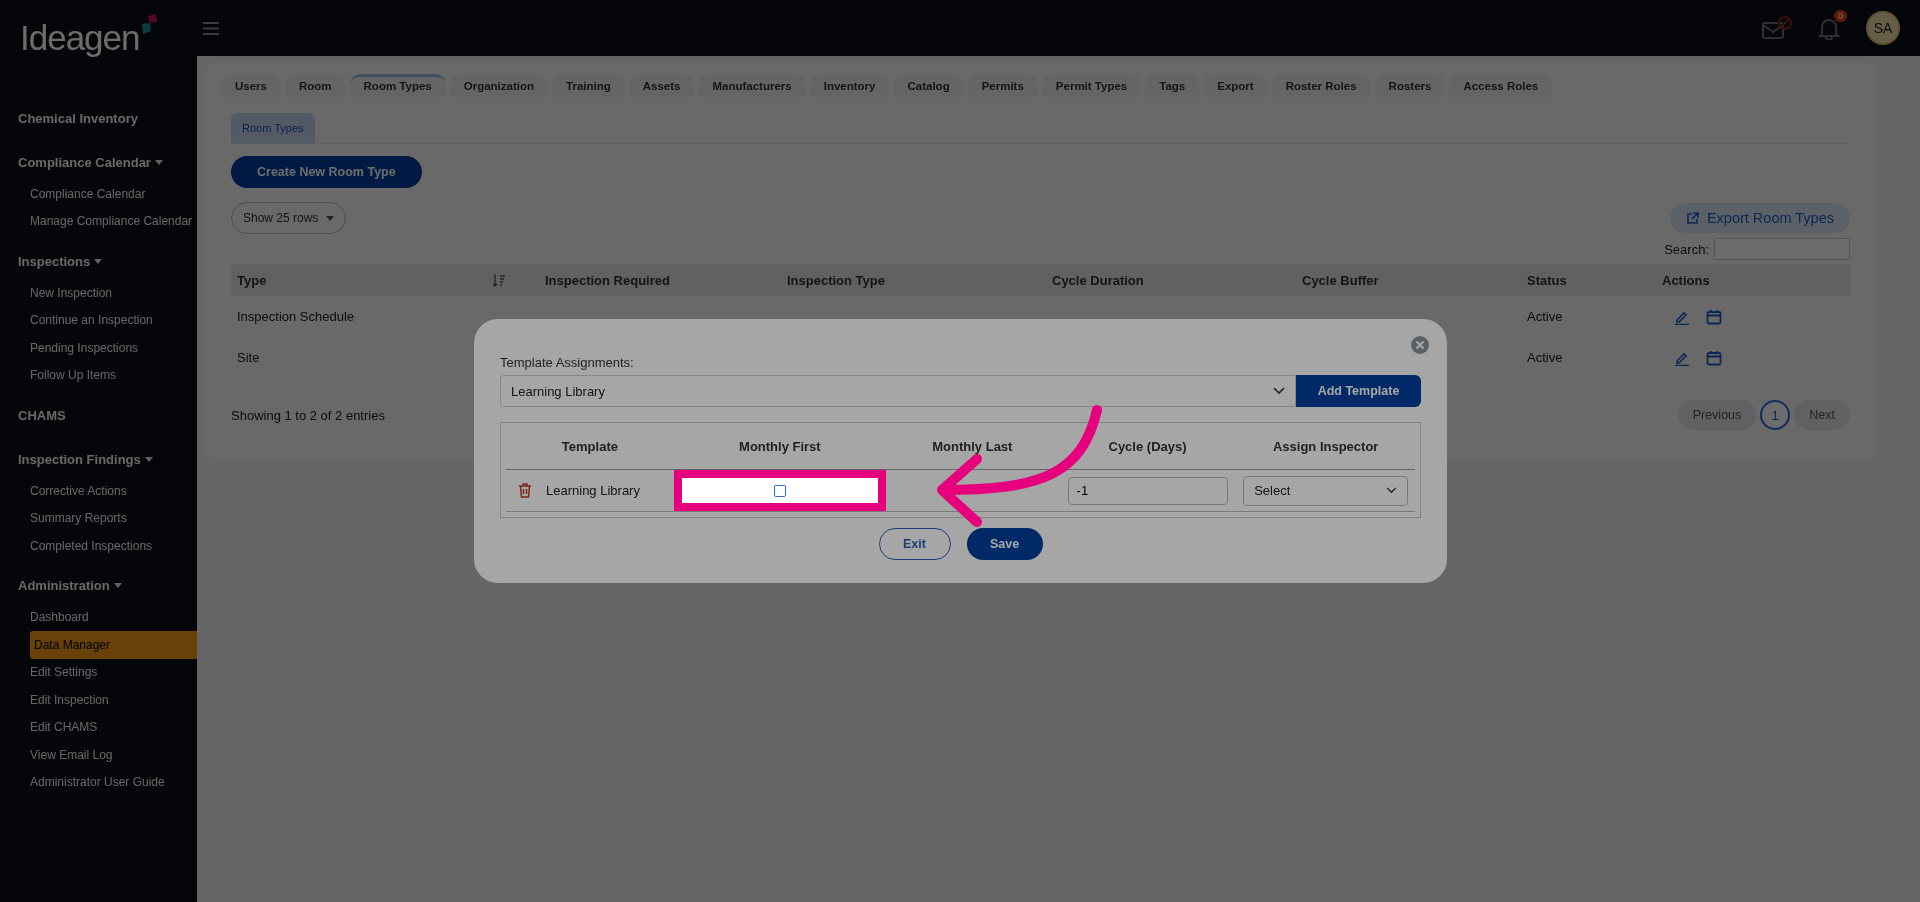  Describe the element at coordinates (1686, 249) in the screenshot. I see `search-label: Search:` at that location.